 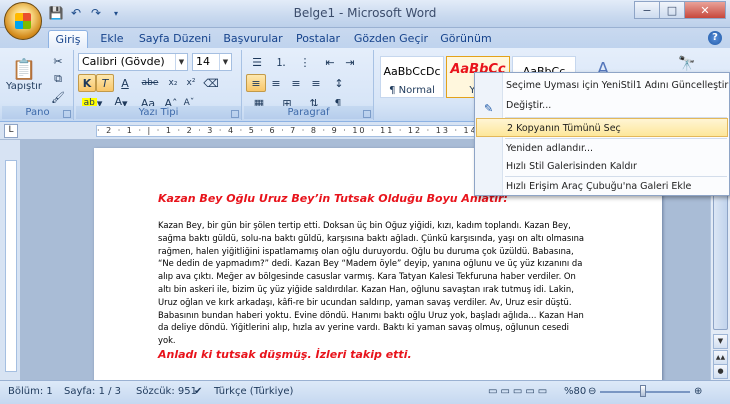 I want to click on cut-icon: ✂, so click(x=58, y=61).